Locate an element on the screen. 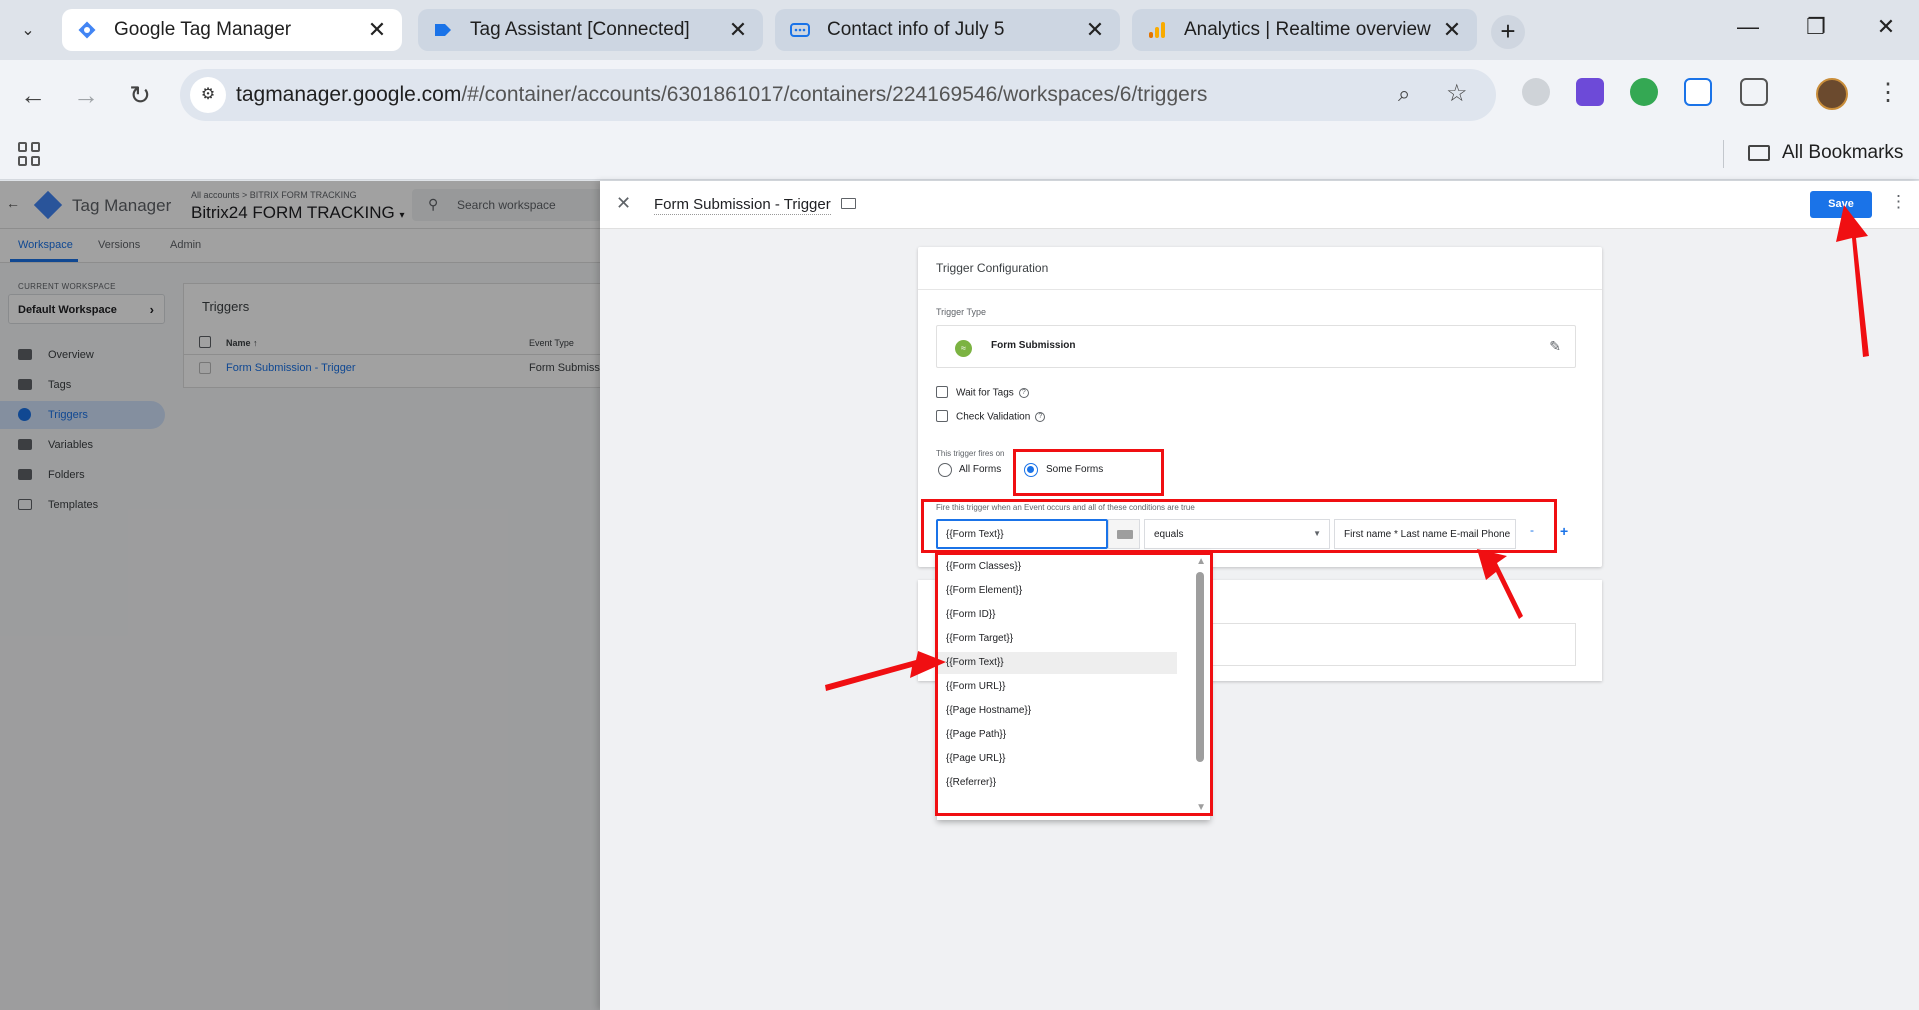 This screenshot has height=1010, width=1919. annotation-box-dropdown is located at coordinates (1074, 684).